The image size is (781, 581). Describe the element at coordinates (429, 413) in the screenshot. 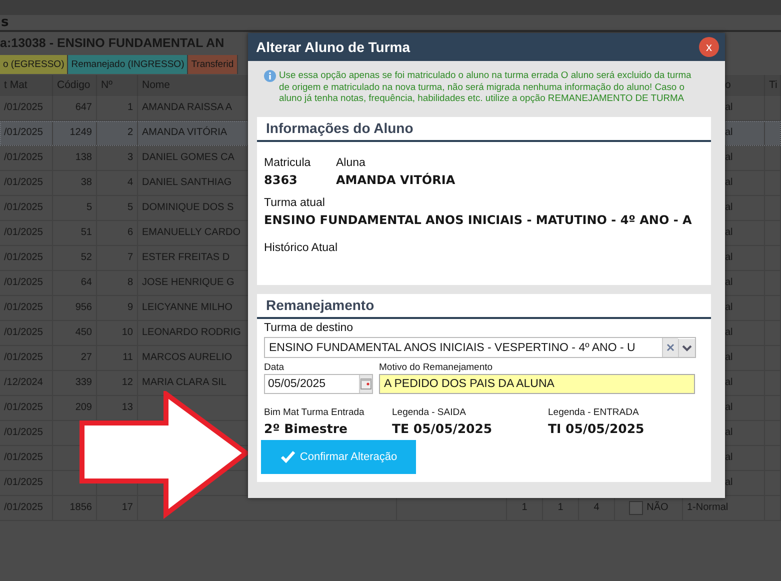

I see `field-label: Legenda - SAIDA` at that location.